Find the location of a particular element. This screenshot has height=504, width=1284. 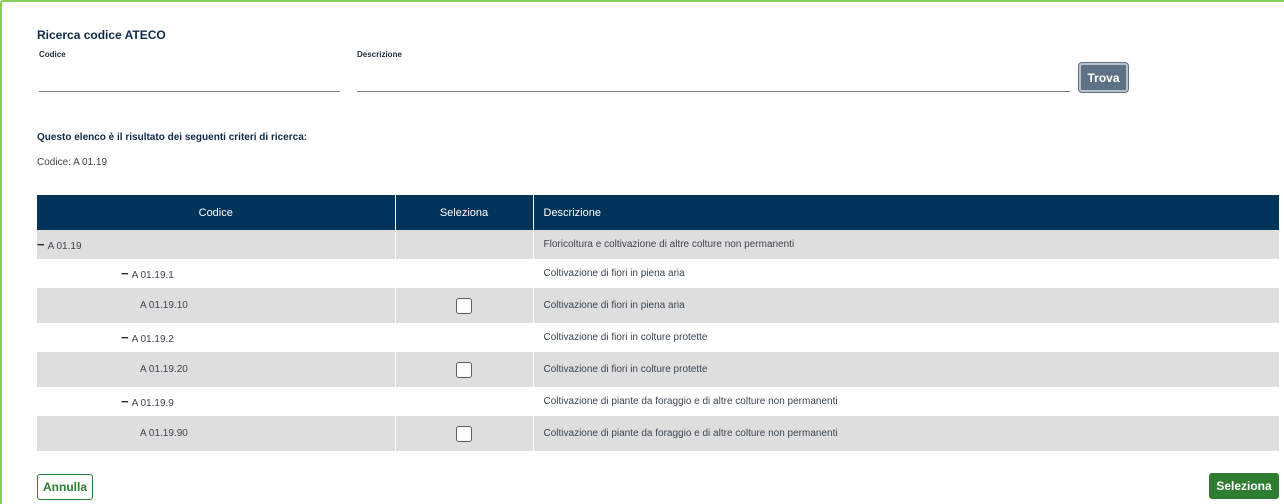

annulla-button: Annulla is located at coordinates (65, 487).